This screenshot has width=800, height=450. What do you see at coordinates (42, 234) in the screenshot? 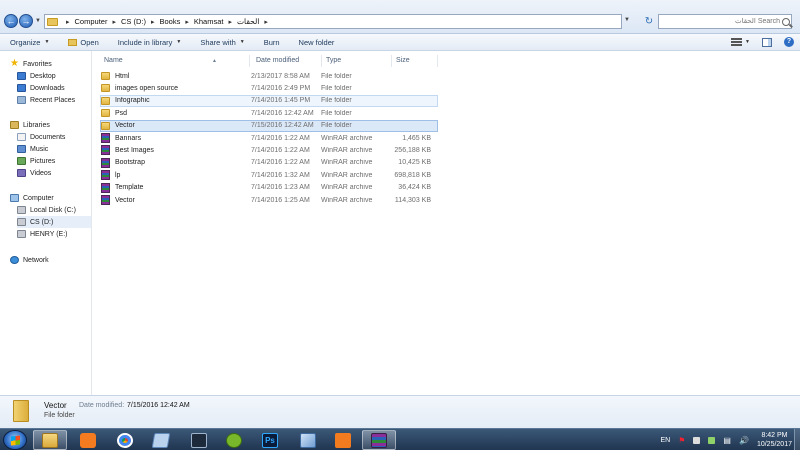
I see `nav-henry-drive: HENRY (E:)` at bounding box center [42, 234].